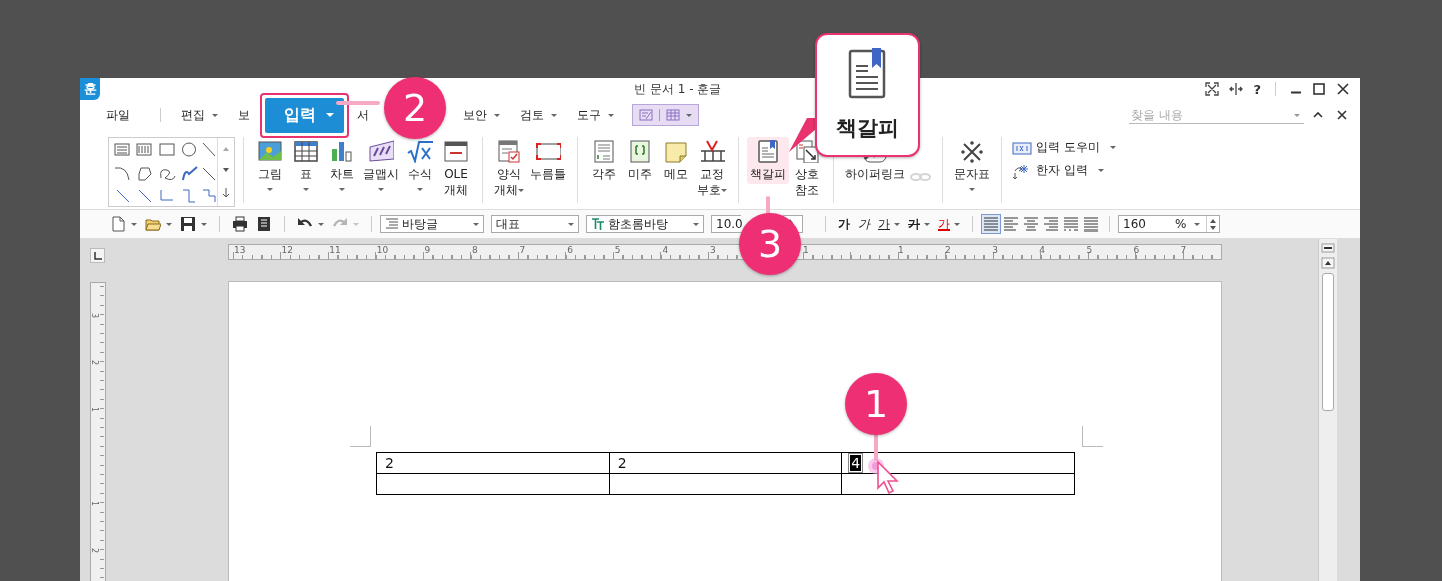 Image resolution: width=1442 pixels, height=581 pixels. What do you see at coordinates (1216, 115) in the screenshot?
I see `search-field: 찾을 내용` at bounding box center [1216, 115].